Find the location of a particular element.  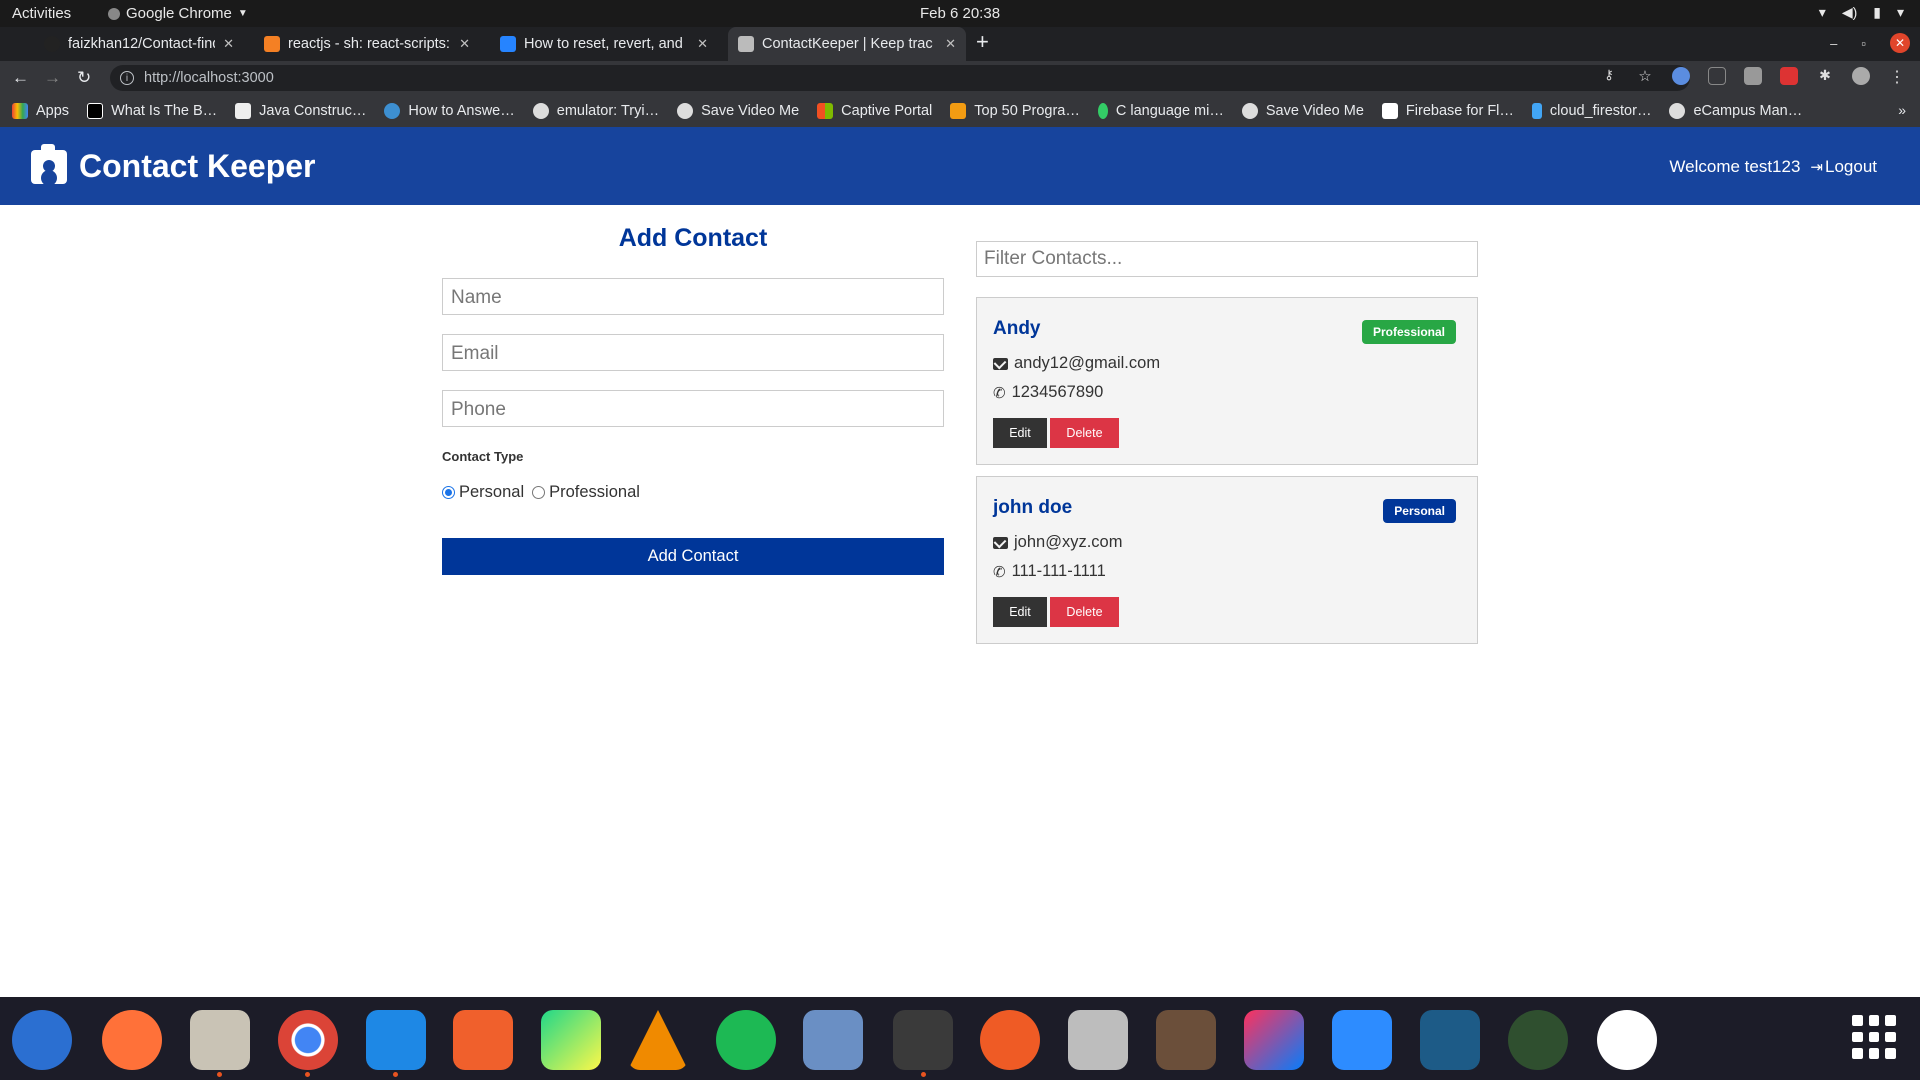

logout-link: ⇥ Logout is located at coordinates (1843, 167).